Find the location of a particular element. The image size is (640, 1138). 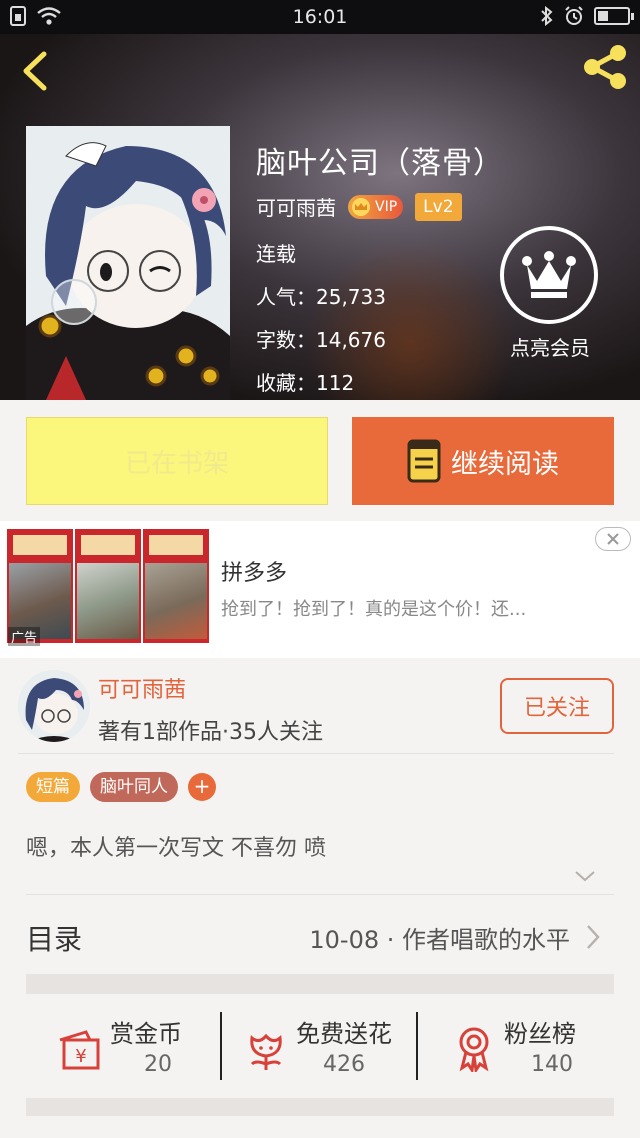

serial-status: 连载 is located at coordinates (276, 254).